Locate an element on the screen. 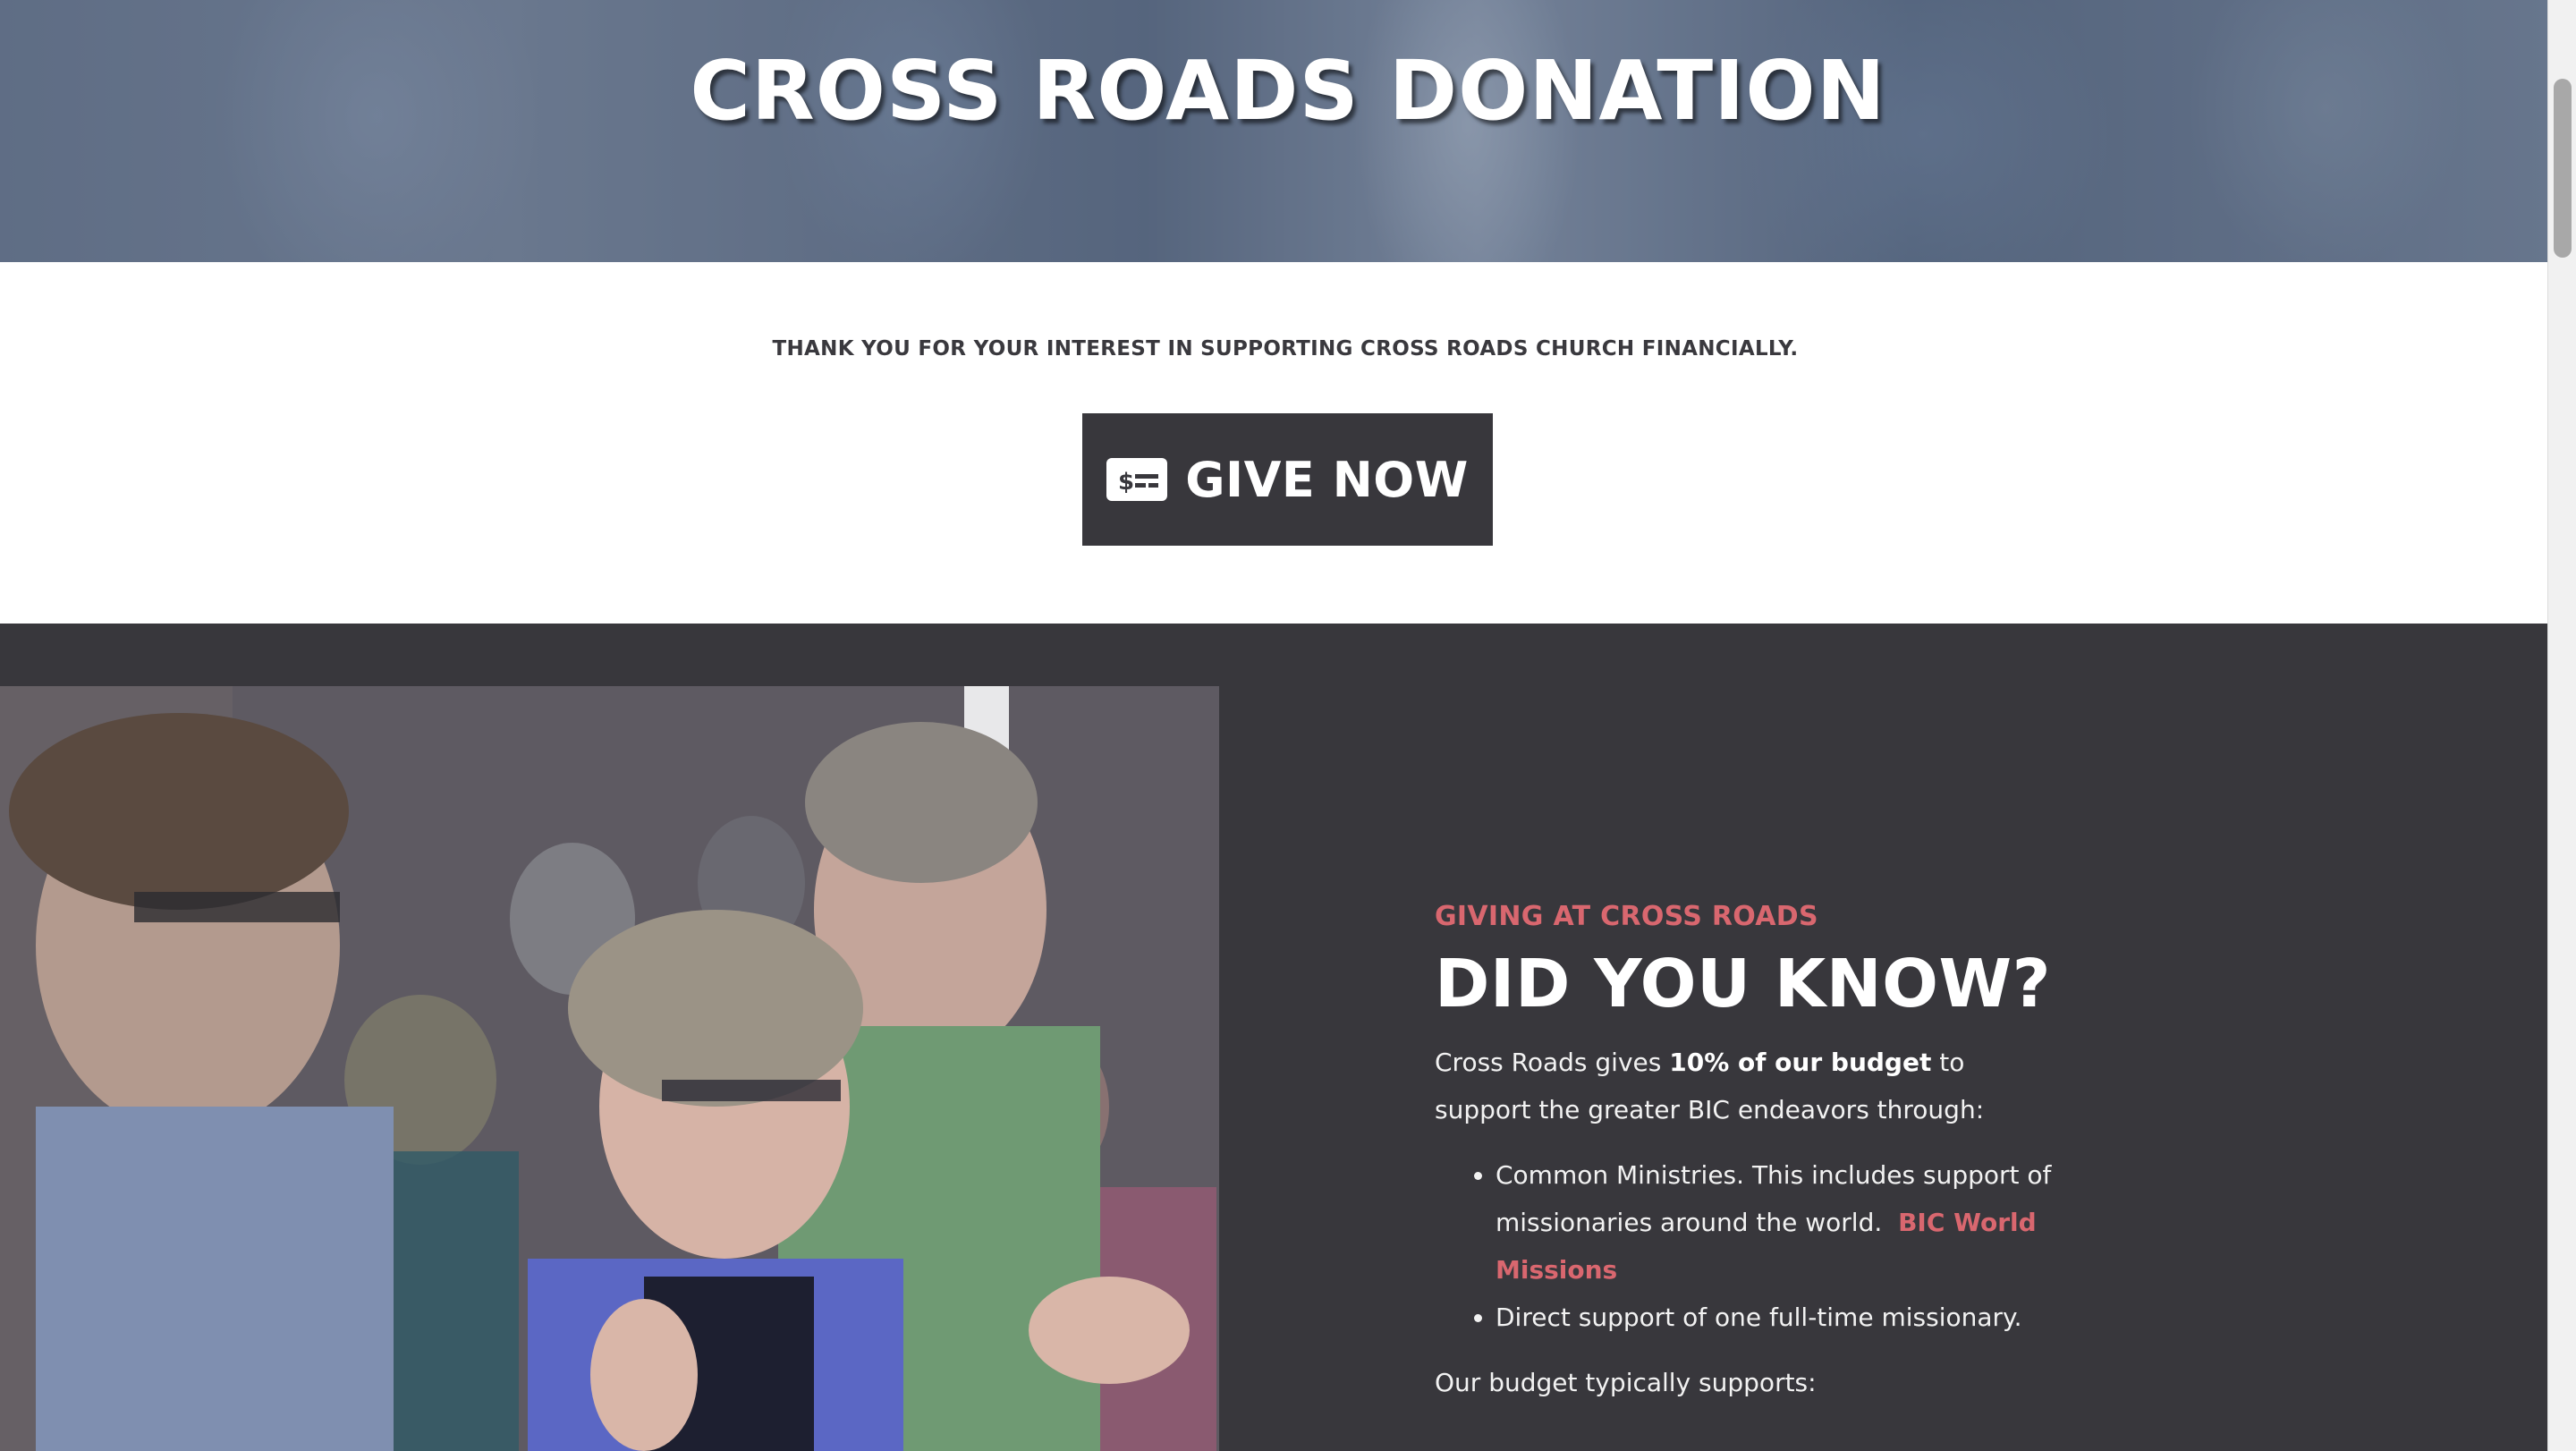  page-scrollbar is located at coordinates (2561, 726).